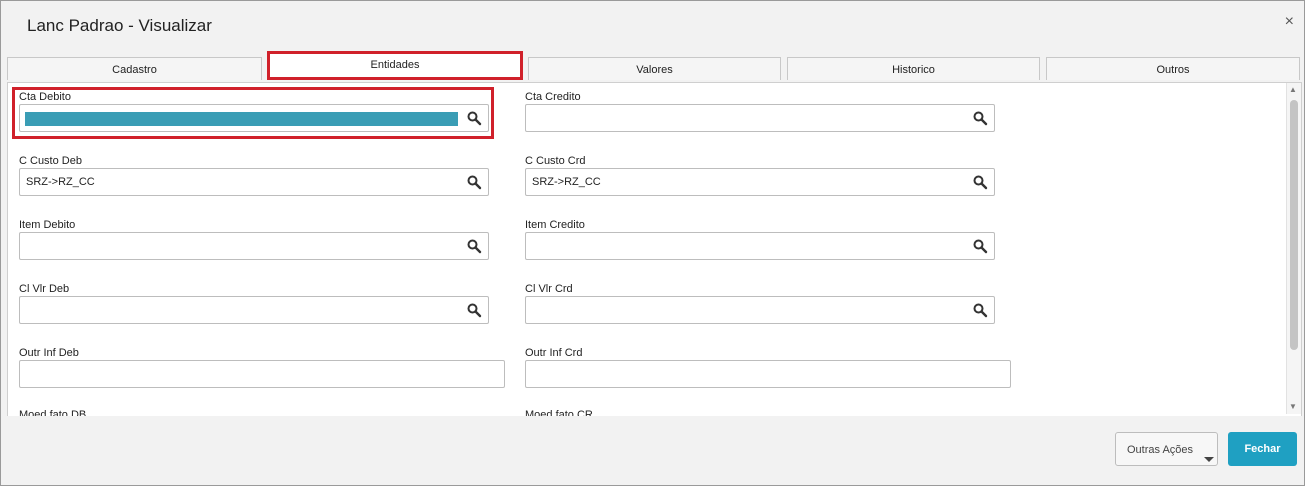  What do you see at coordinates (554, 353) in the screenshot?
I see `outr-inf-crd-label: Outr Inf Crd` at bounding box center [554, 353].